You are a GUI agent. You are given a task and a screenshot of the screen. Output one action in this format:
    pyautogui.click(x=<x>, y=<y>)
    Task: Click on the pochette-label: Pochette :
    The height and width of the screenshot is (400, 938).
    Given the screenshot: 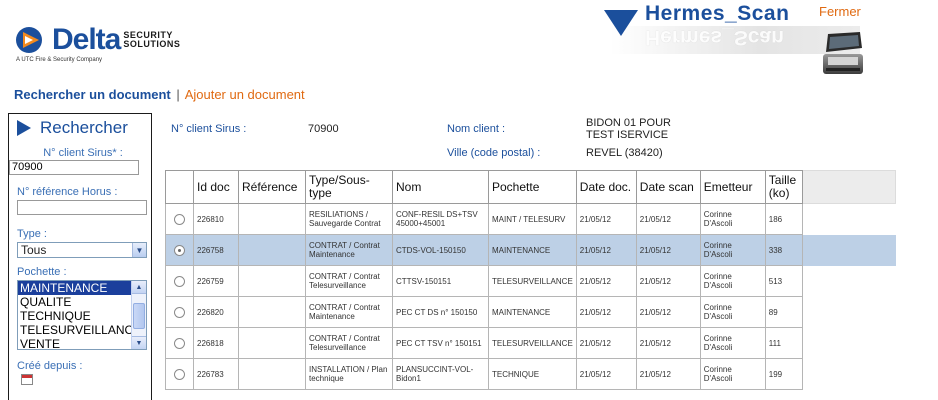 What is the action you would take?
    pyautogui.click(x=42, y=272)
    